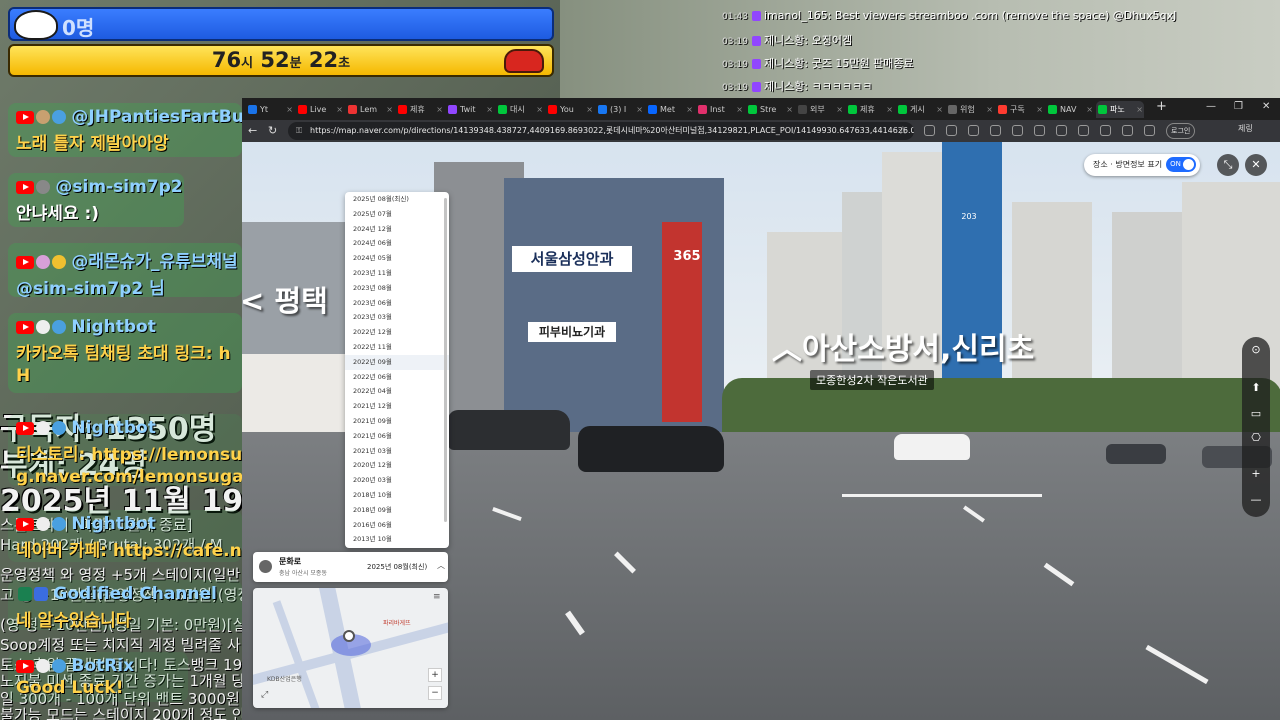 The width and height of the screenshot is (1280, 720). Describe the element at coordinates (397, 567) in the screenshot. I see `location-date: 2025년 08월(최신)` at that location.